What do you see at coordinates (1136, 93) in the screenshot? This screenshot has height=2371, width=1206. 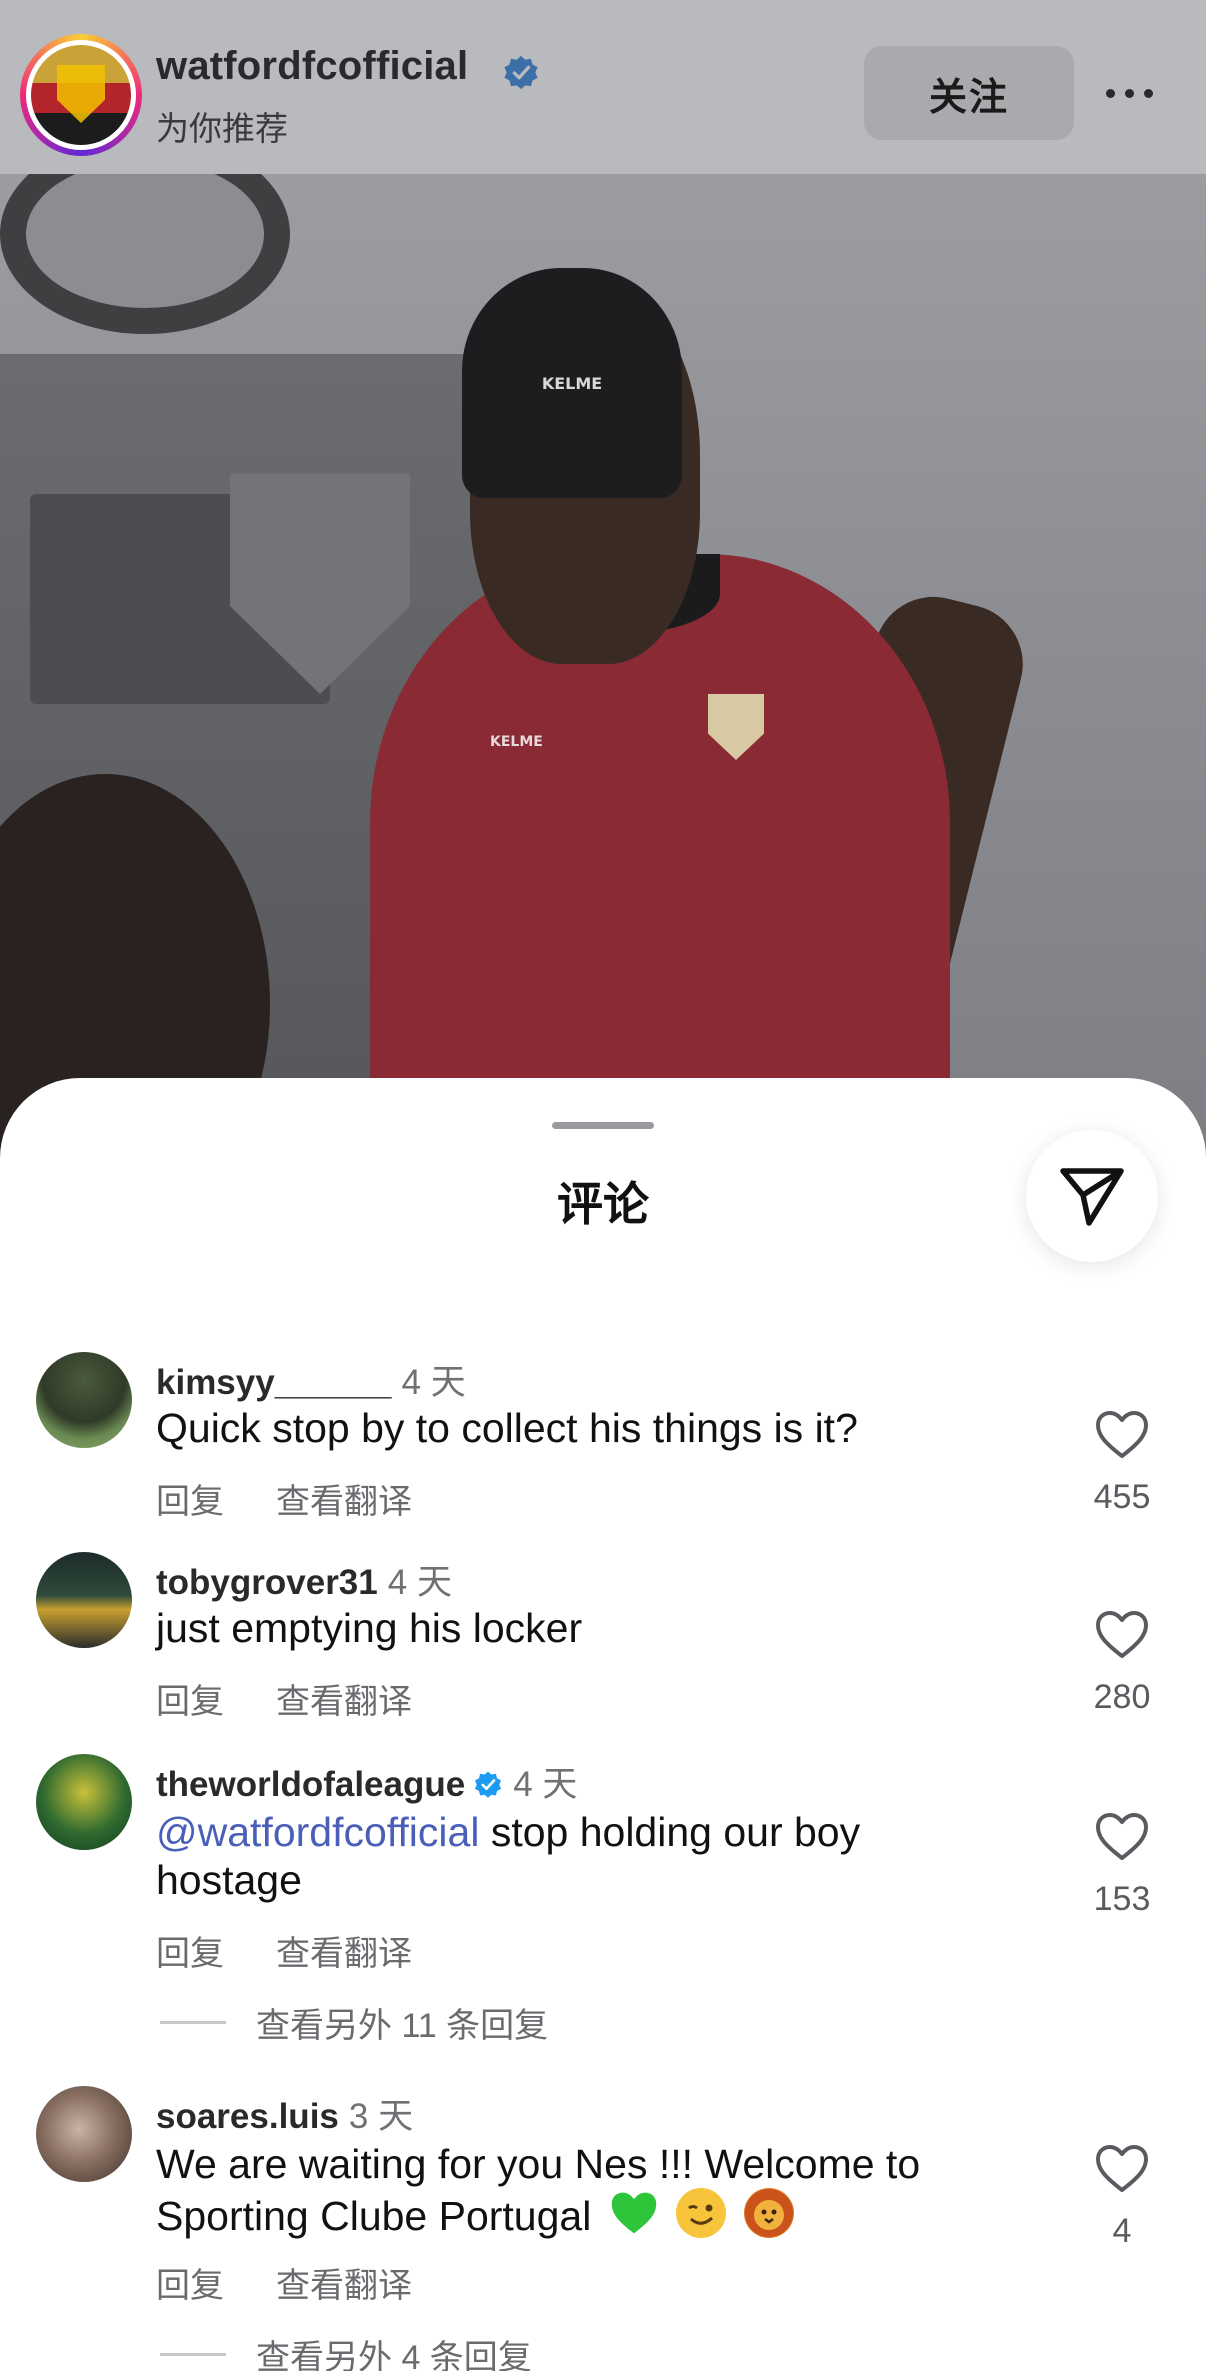 I see `more-dots-icon` at bounding box center [1136, 93].